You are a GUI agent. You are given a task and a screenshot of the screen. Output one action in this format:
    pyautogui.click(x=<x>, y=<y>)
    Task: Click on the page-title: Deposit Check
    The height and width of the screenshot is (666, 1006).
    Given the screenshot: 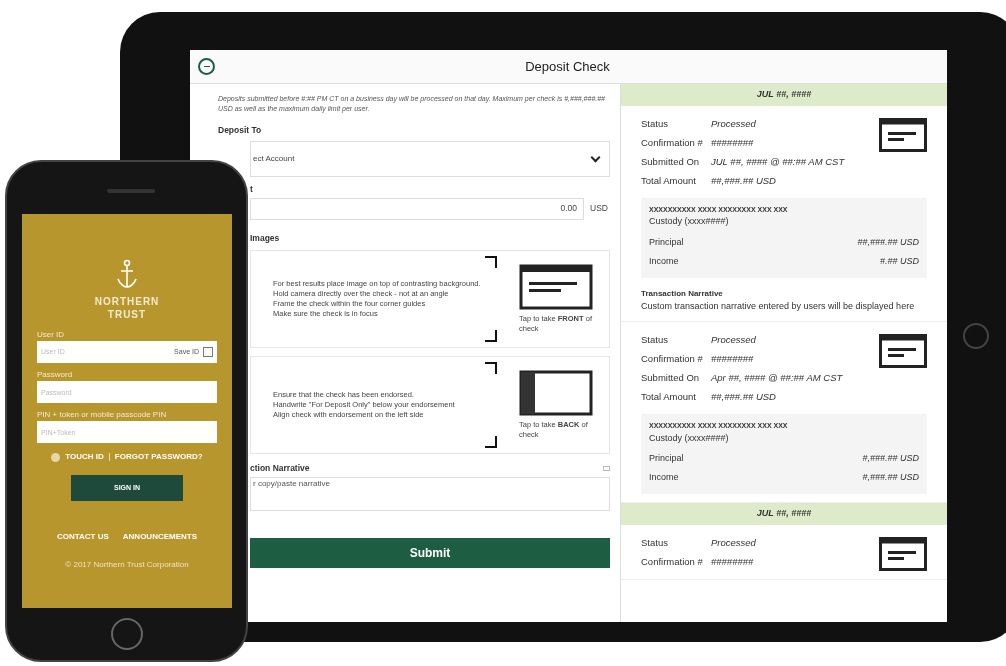 What is the action you would take?
    pyautogui.click(x=567, y=66)
    